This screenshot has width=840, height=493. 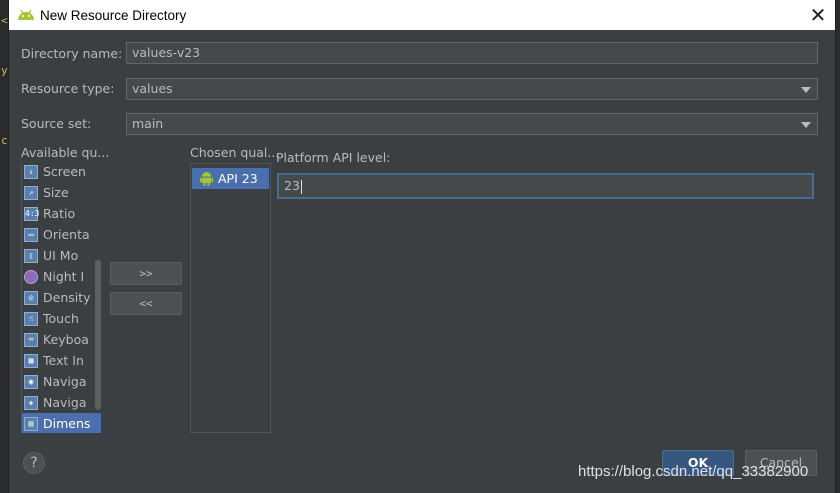 What do you see at coordinates (66, 339) in the screenshot?
I see `qualifier-item-label: Keyboa` at bounding box center [66, 339].